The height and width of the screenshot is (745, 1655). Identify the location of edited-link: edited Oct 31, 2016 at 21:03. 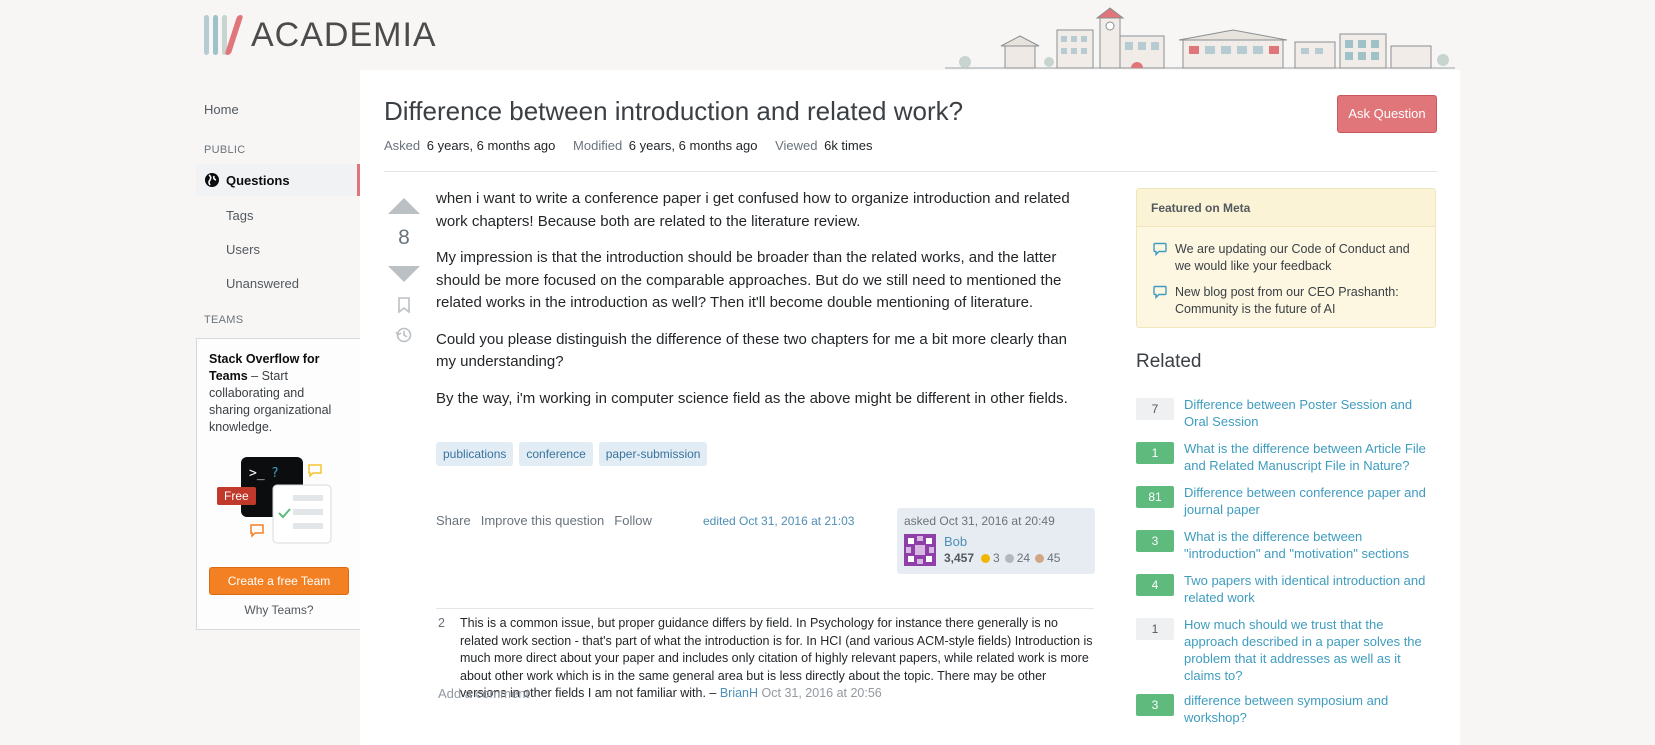
(778, 521).